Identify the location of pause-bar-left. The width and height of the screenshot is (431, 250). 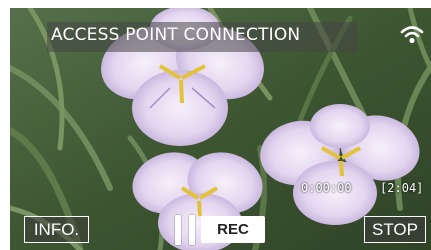
(178, 230).